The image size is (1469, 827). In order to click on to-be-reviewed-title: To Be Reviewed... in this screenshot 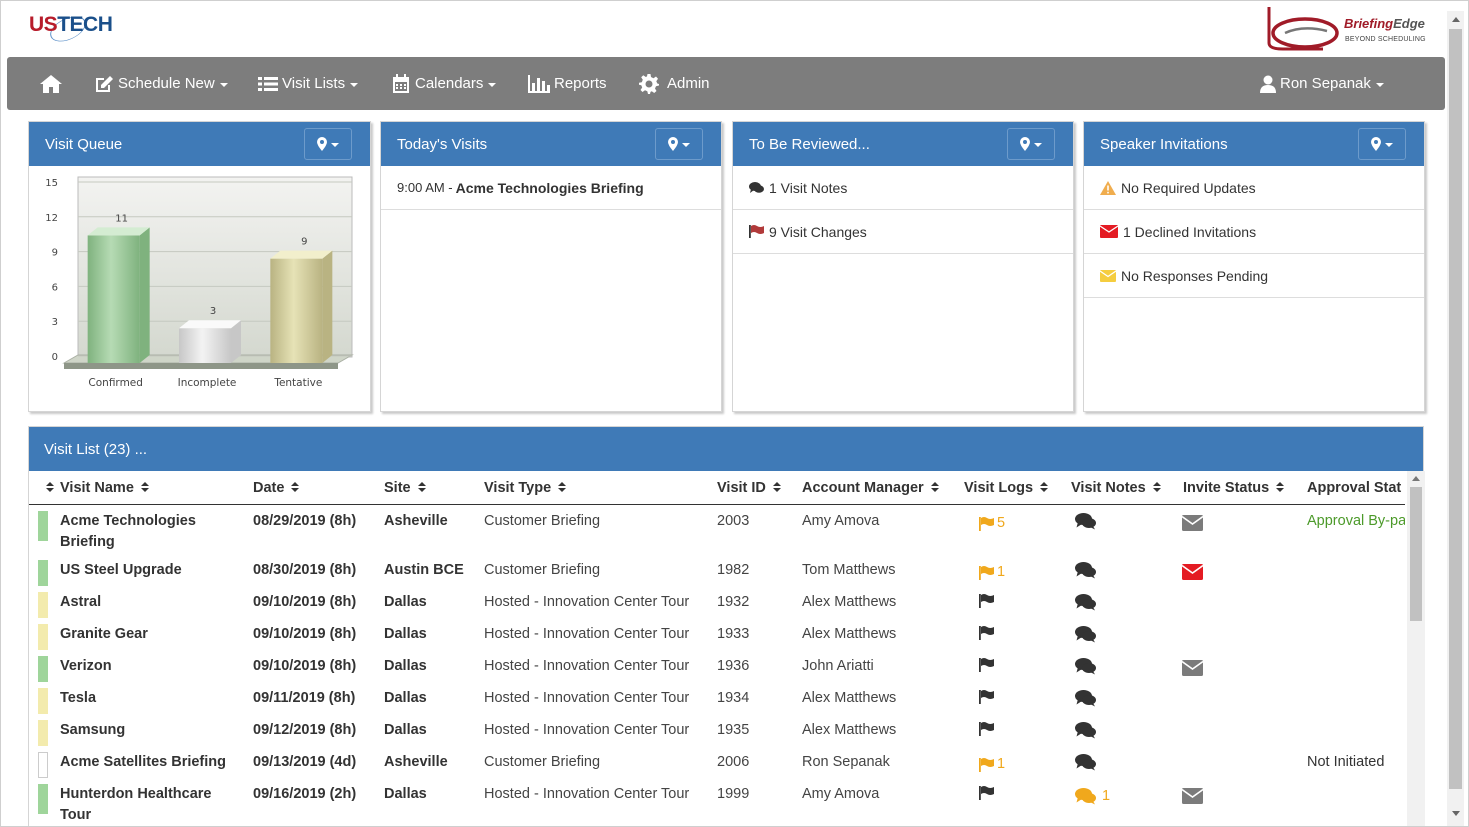, I will do `click(809, 144)`.